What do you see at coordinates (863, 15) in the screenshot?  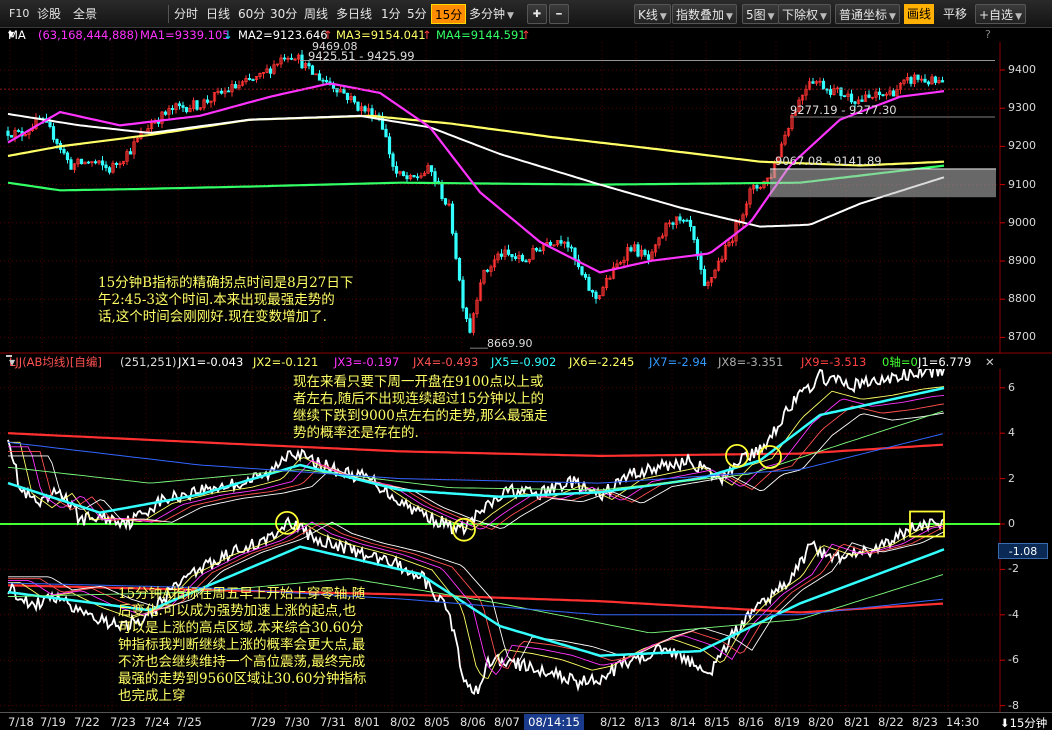 I see `coordinate-label: 普通坐标` at bounding box center [863, 15].